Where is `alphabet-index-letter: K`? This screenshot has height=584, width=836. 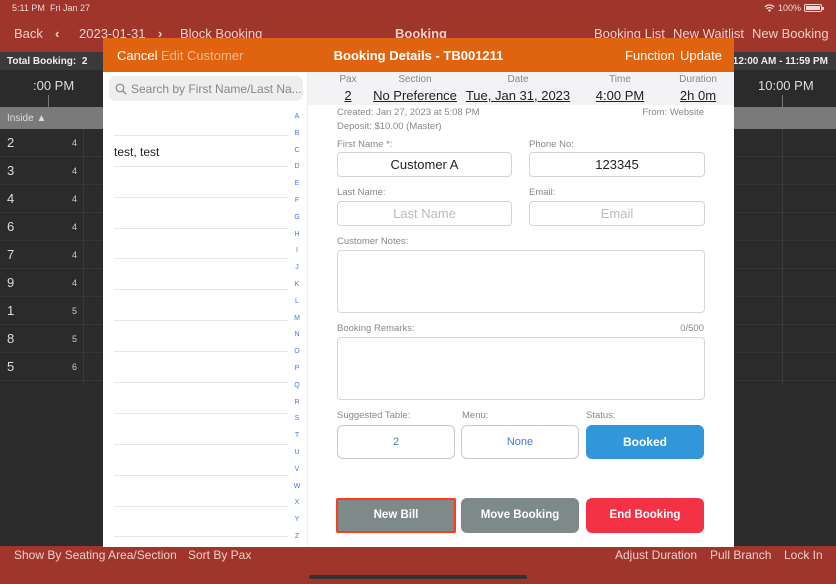 alphabet-index-letter: K is located at coordinates (297, 285).